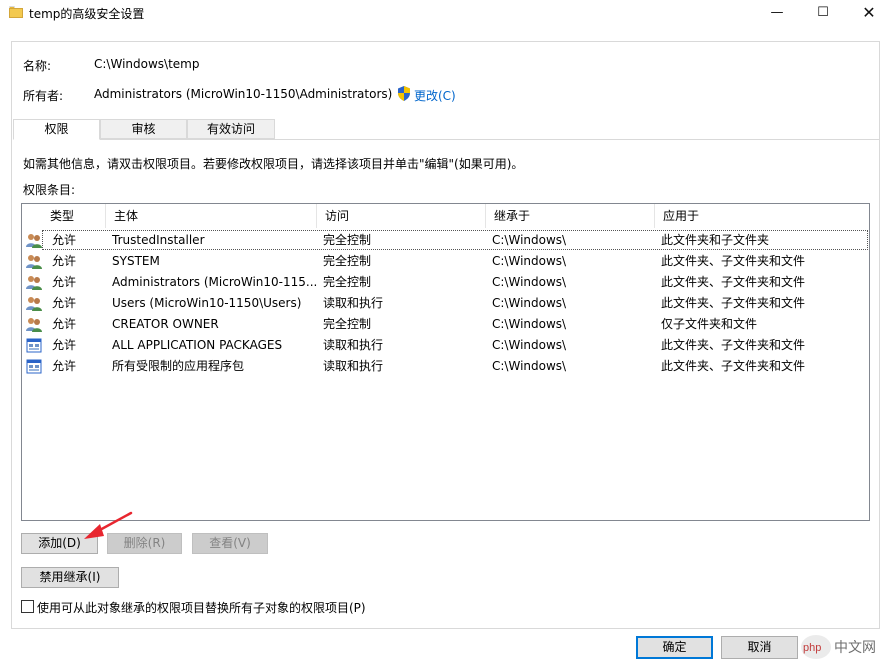 This screenshot has height=666, width=892. Describe the element at coordinates (446, 13) in the screenshot. I see `title-bar: temp的高级安全设置 — ☐ ✕` at that location.